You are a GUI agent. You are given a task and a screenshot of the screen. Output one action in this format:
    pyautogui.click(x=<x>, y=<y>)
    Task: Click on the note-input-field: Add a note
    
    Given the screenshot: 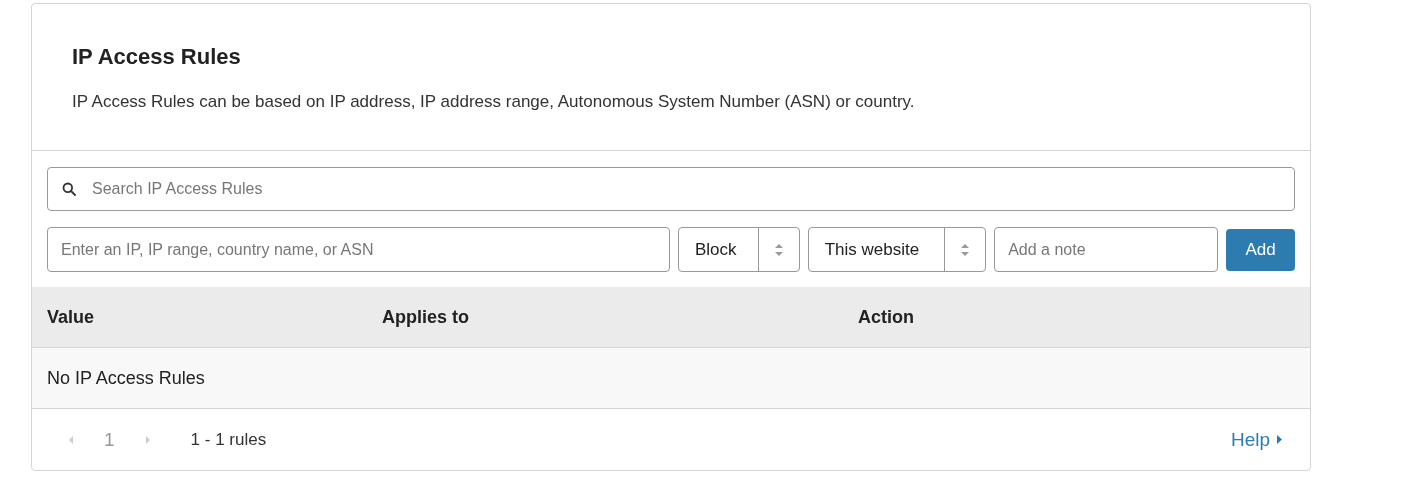 What is the action you would take?
    pyautogui.click(x=1106, y=249)
    